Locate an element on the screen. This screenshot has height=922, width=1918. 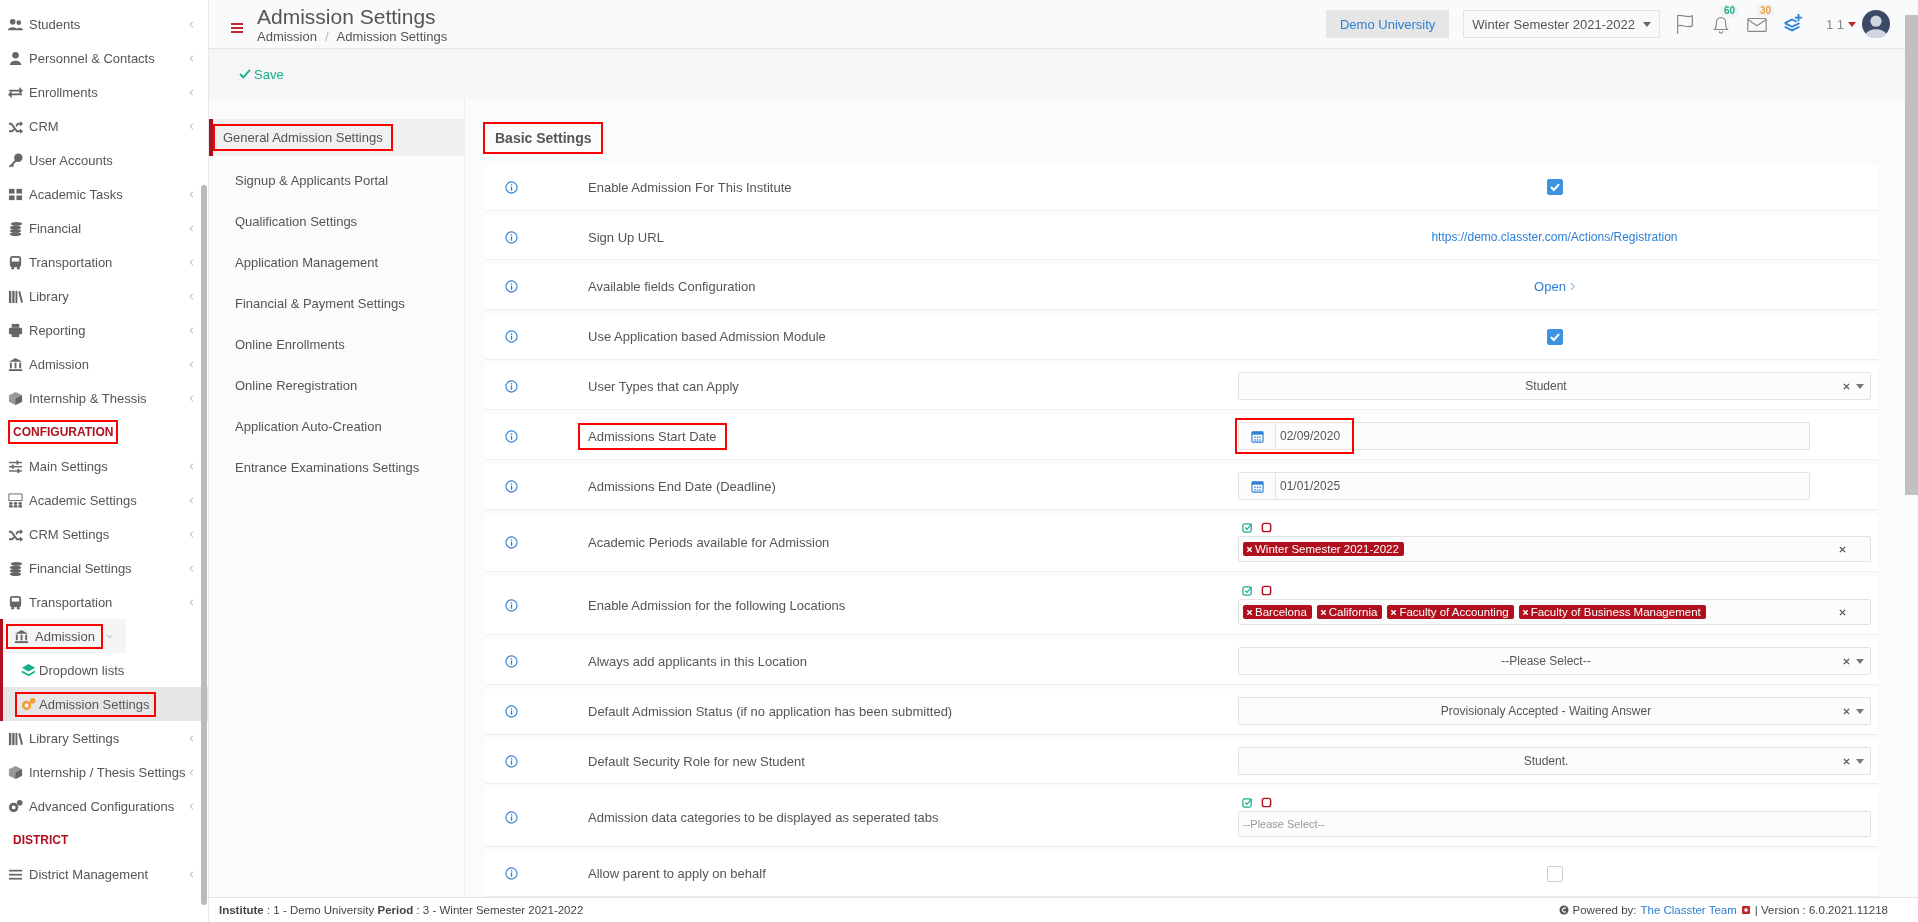
notification-count: 30 is located at coordinates (1765, 10).